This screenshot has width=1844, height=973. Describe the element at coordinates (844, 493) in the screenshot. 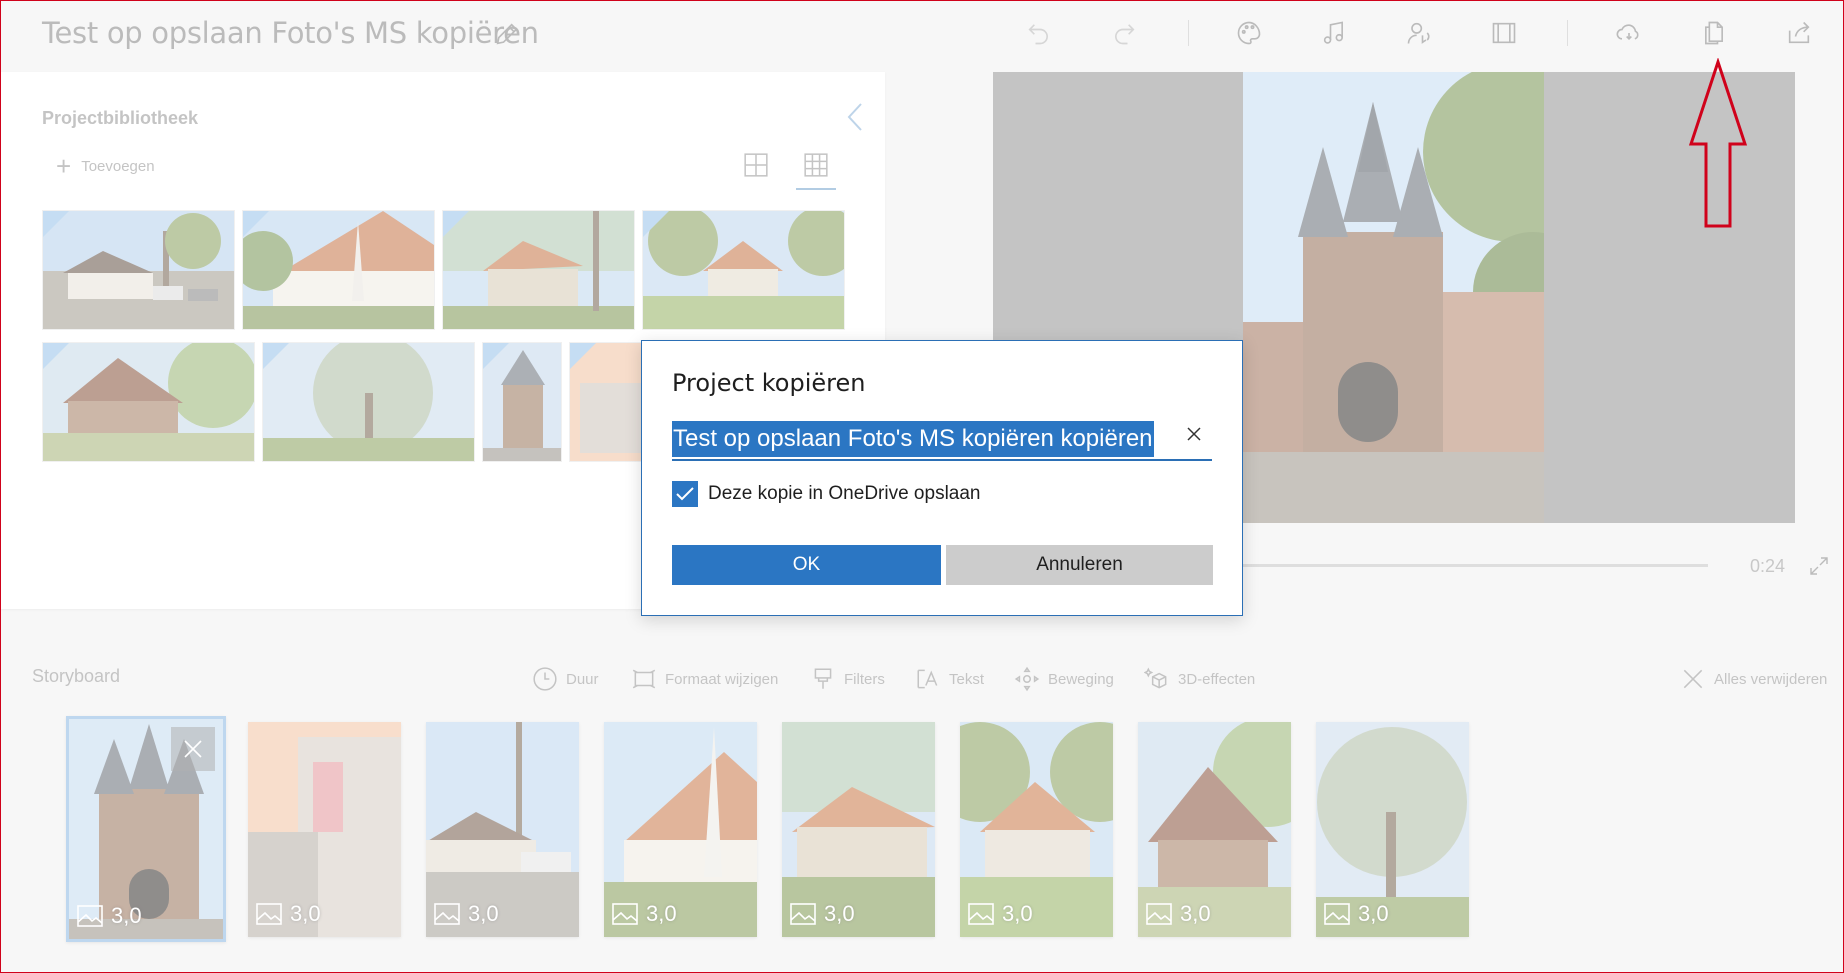

I see `onedrive-checkbox-label: Deze kopie in OneDrive opslaan` at that location.